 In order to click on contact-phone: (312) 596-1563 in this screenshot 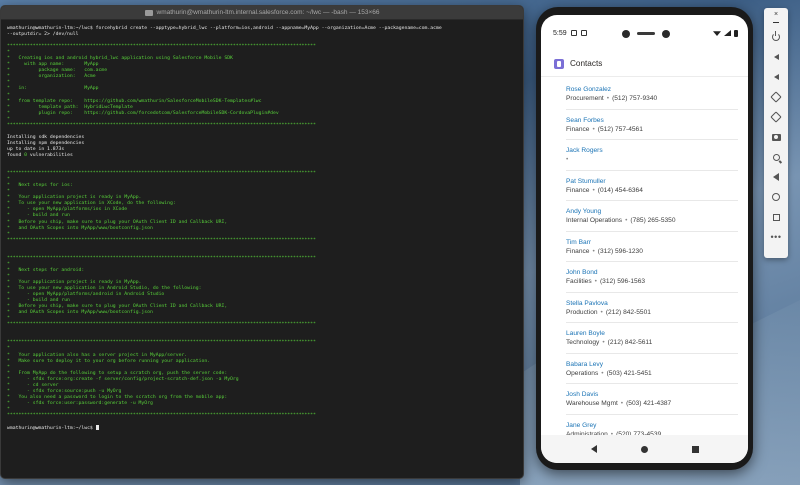, I will do `click(622, 281)`.